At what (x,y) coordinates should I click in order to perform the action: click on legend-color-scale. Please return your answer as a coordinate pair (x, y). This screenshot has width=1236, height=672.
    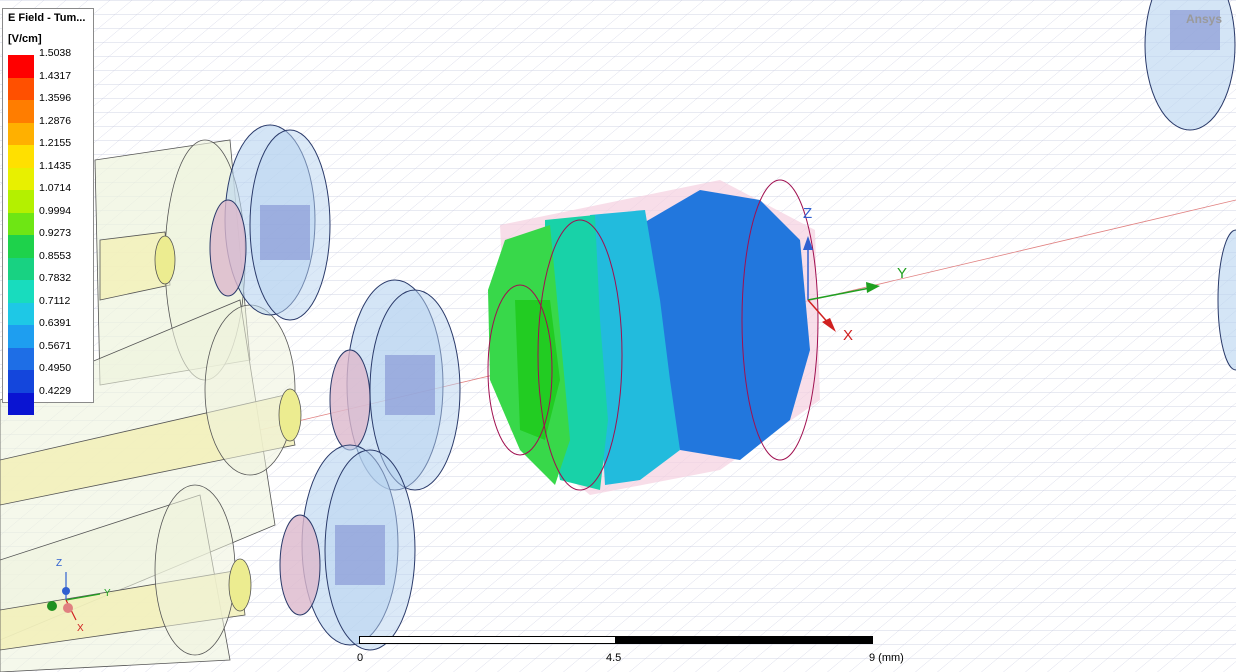
    Looking at the image, I should click on (21, 235).